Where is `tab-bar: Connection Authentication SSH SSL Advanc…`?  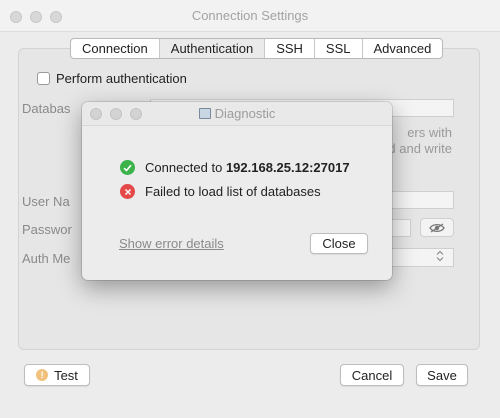
tab-bar: Connection Authentication SSH SSL Advanc… is located at coordinates (257, 48).